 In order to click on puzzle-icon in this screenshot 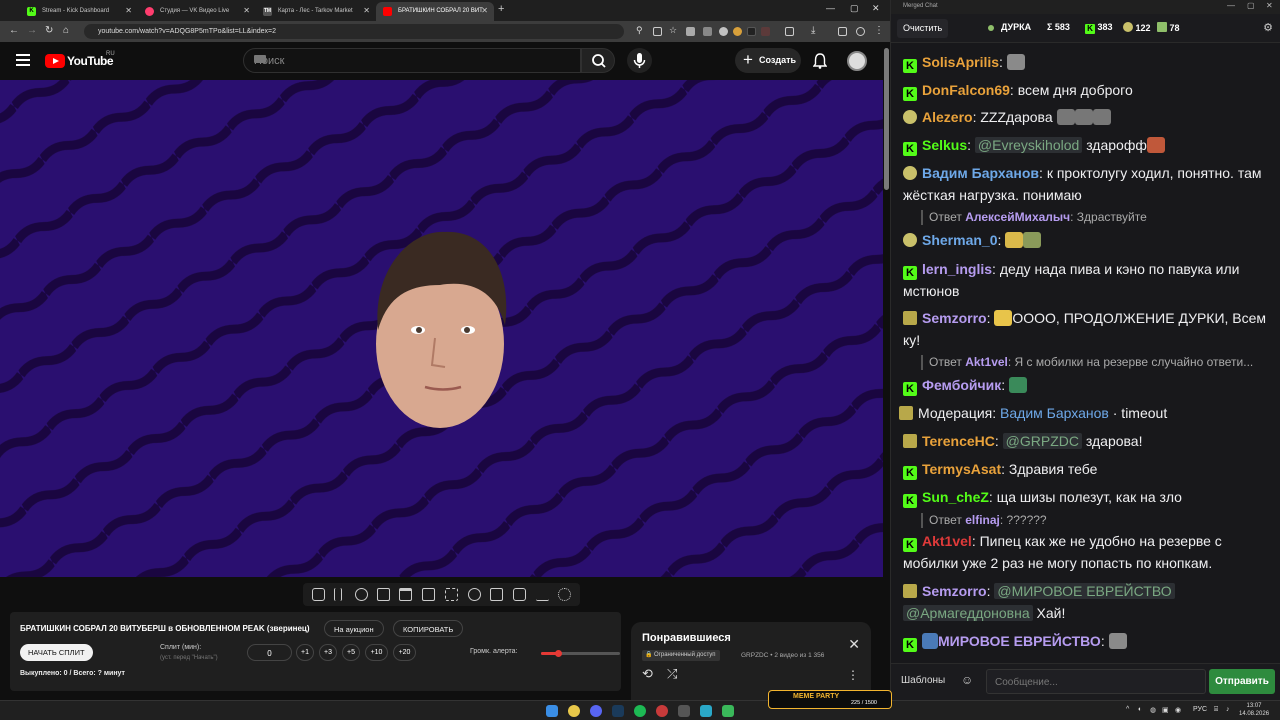, I will do `click(789, 31)`.